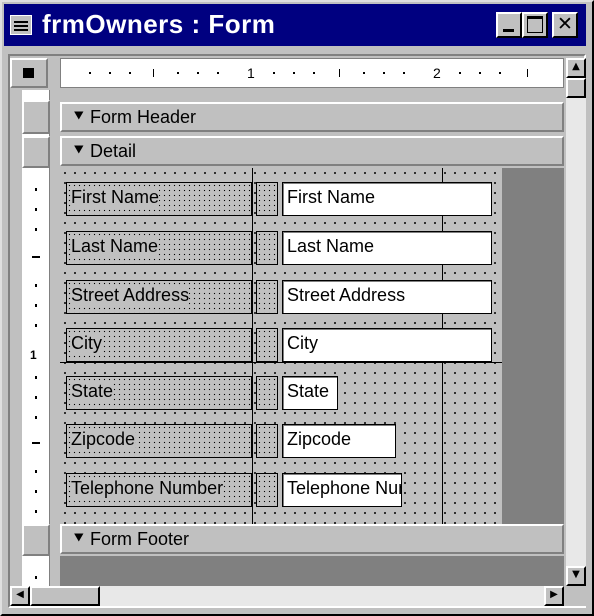  Describe the element at coordinates (576, 322) in the screenshot. I see `vertical-scrollbar: ▲ ▼` at that location.